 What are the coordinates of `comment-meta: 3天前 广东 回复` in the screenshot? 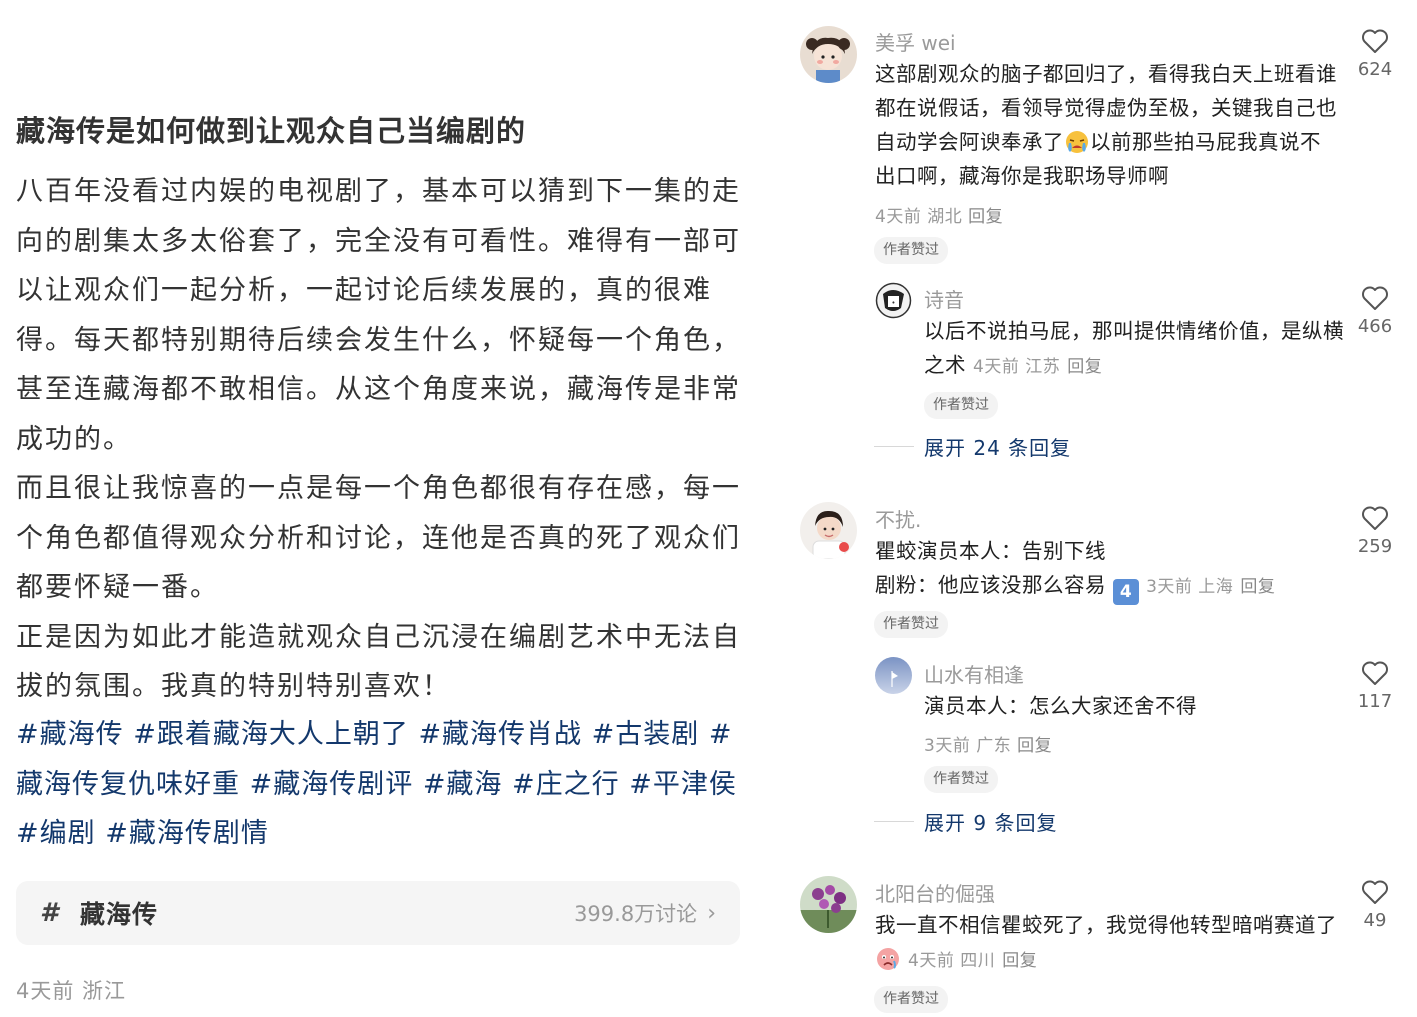 It's located at (988, 743).